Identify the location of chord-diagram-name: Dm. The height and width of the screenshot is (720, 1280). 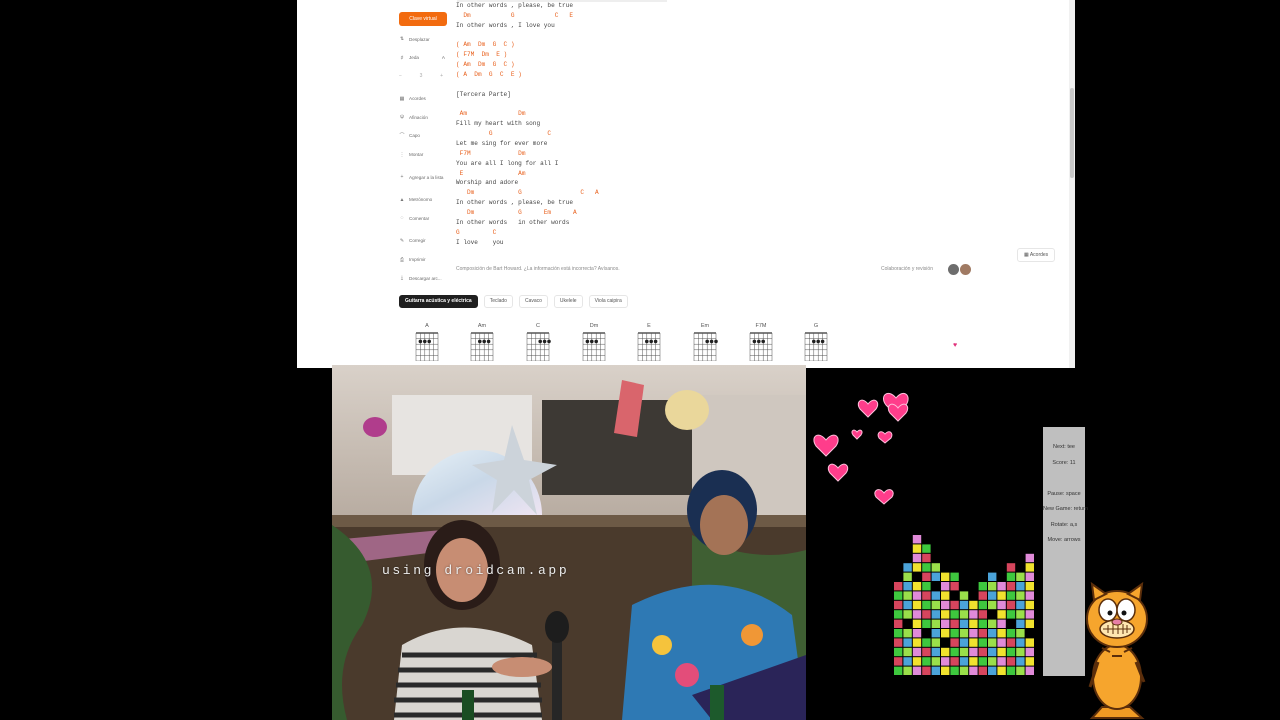
(594, 326).